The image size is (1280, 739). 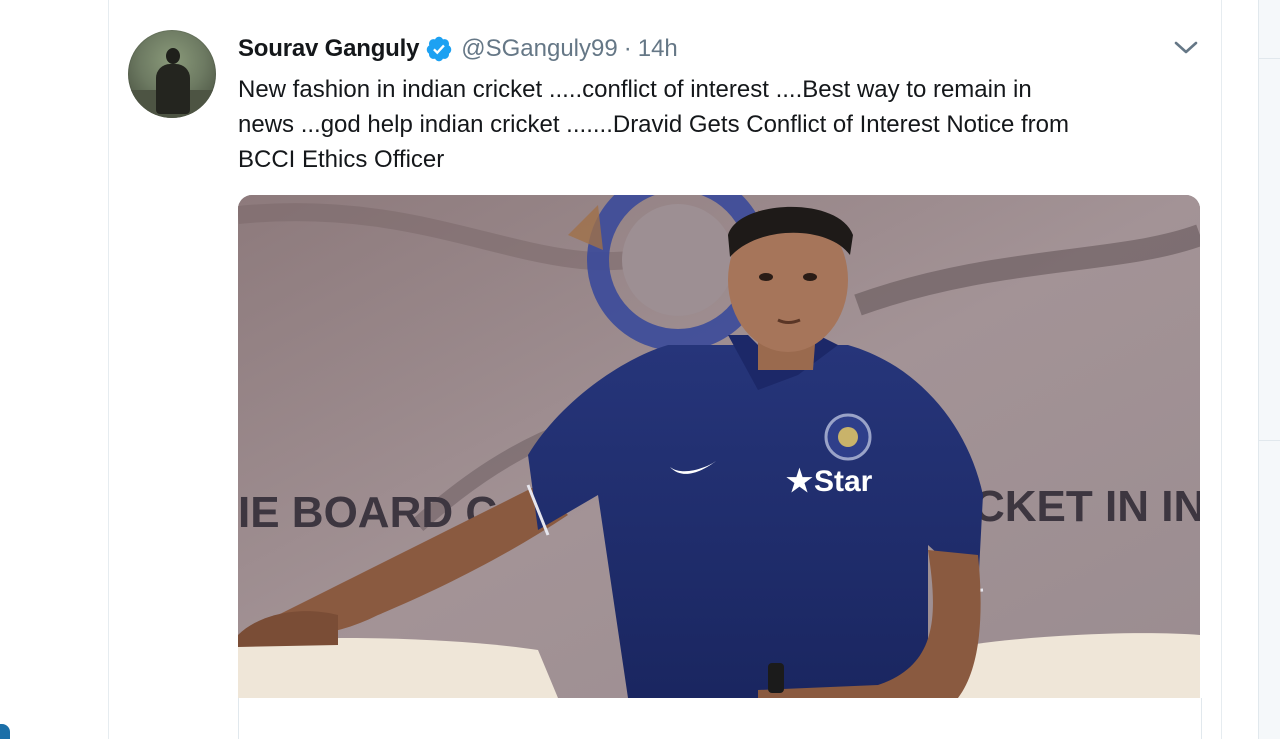 What do you see at coordinates (843, 481) in the screenshot?
I see `shirt-sponsor-text: Star` at bounding box center [843, 481].